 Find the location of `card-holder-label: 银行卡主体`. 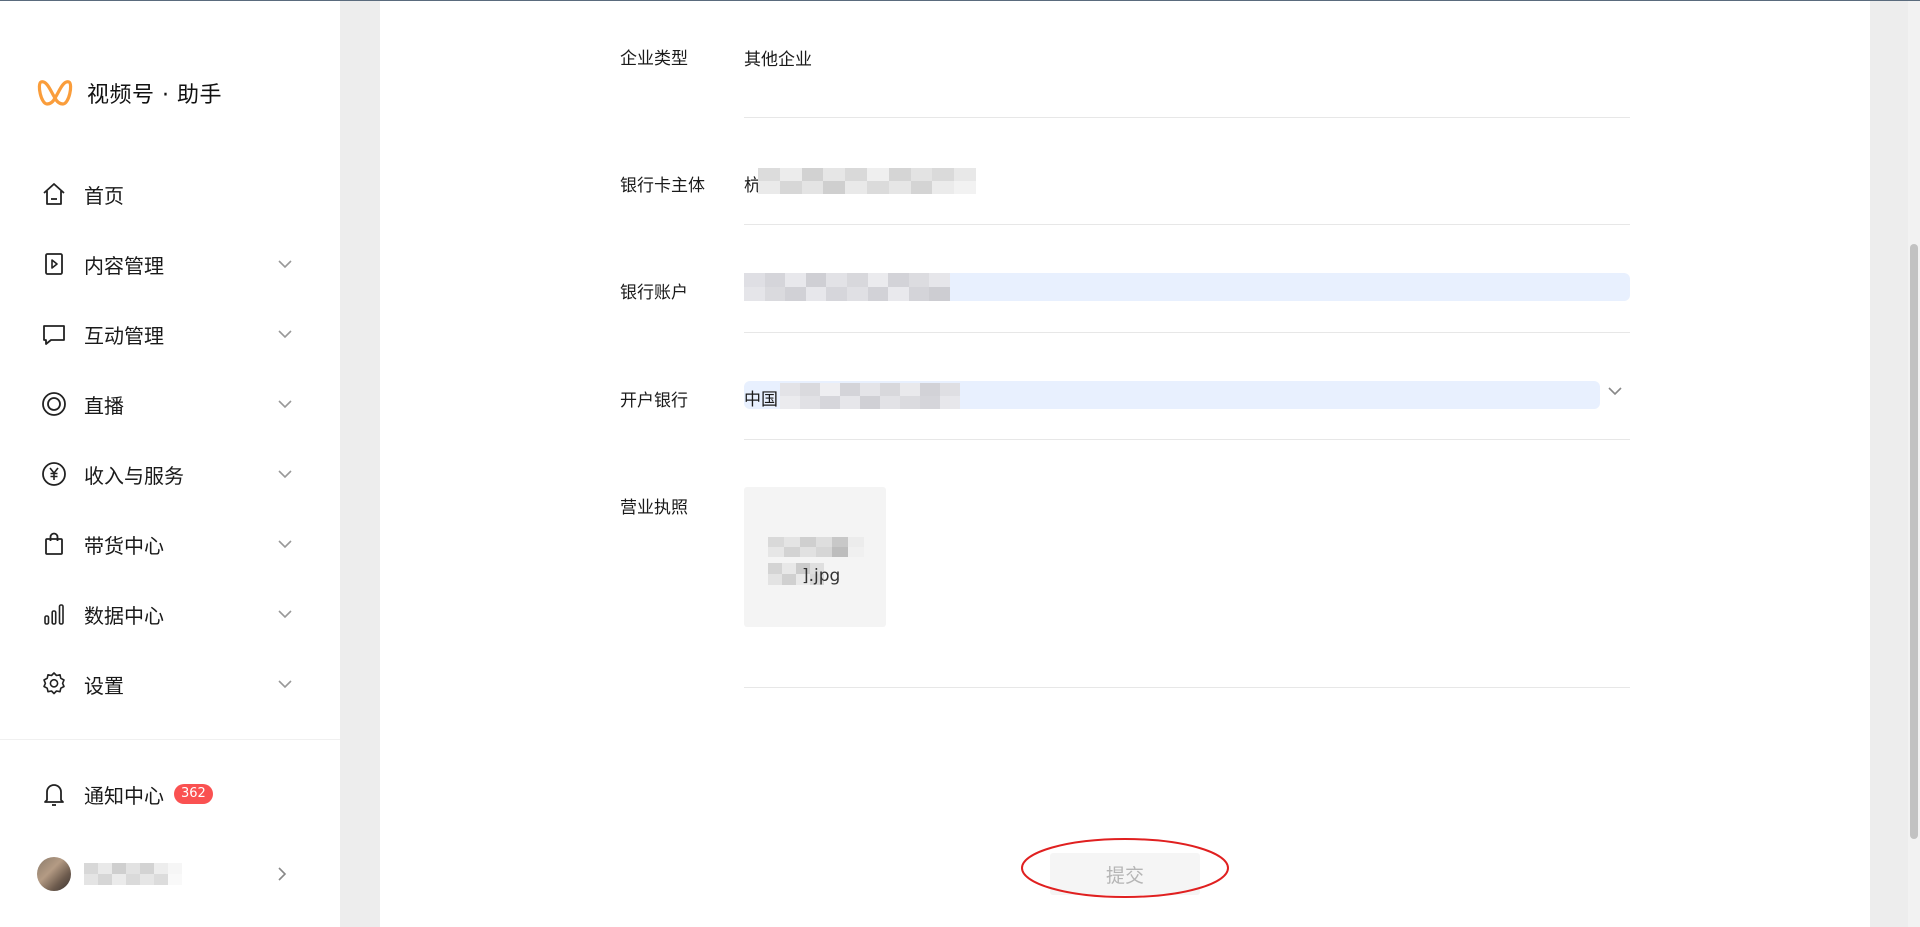

card-holder-label: 银行卡主体 is located at coordinates (662, 186).